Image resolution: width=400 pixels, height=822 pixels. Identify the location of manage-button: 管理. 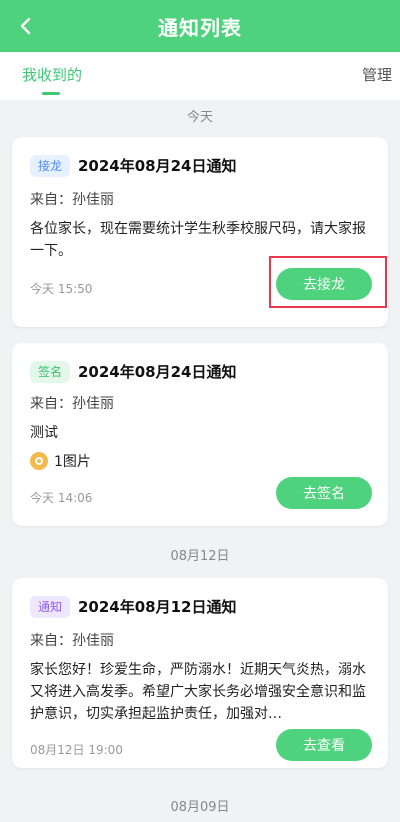
(377, 74).